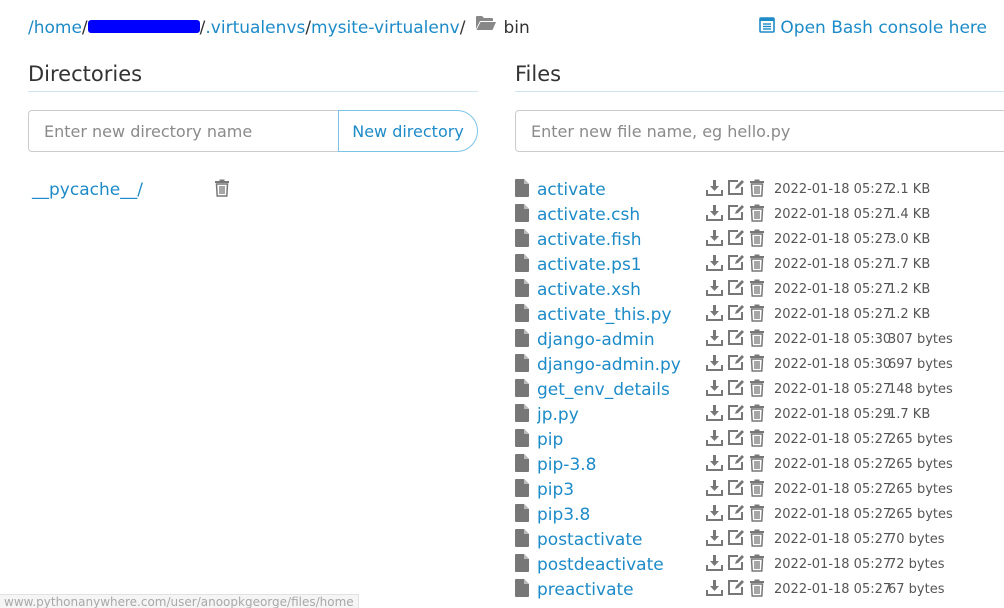  I want to click on file-link: pip, so click(621, 440).